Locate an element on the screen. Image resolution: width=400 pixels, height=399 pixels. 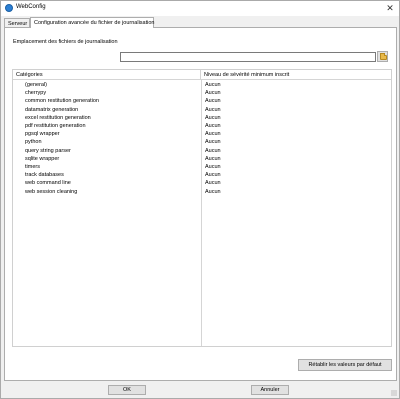
category-cell: datamatrix generation is located at coordinates (52, 109).